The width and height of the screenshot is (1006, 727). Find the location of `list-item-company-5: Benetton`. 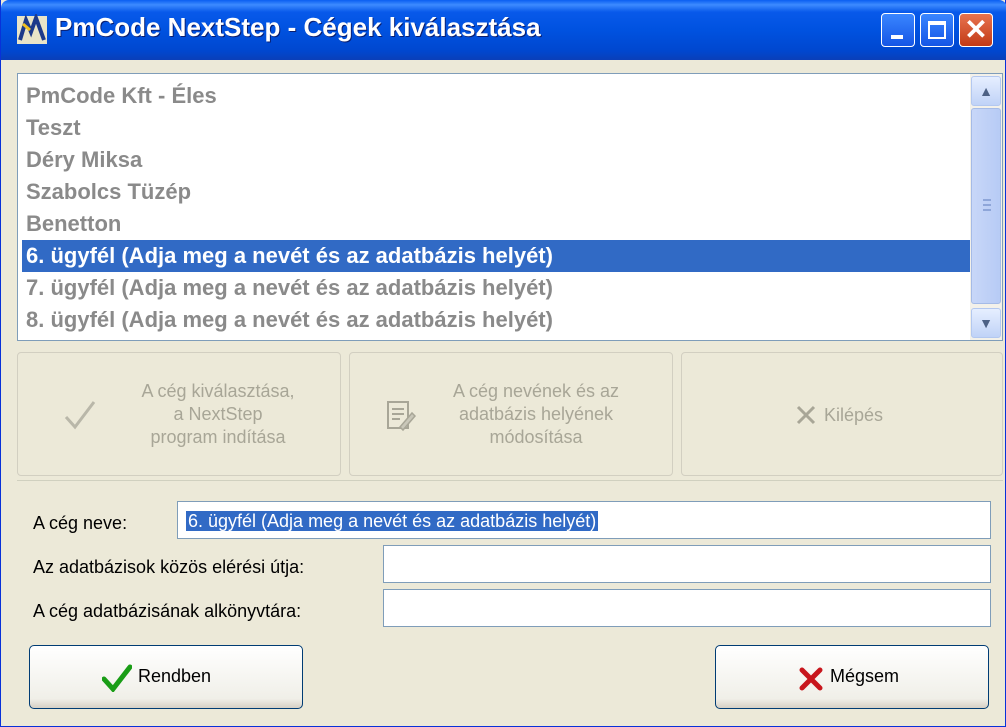

list-item-company-5: Benetton is located at coordinates (73, 224).